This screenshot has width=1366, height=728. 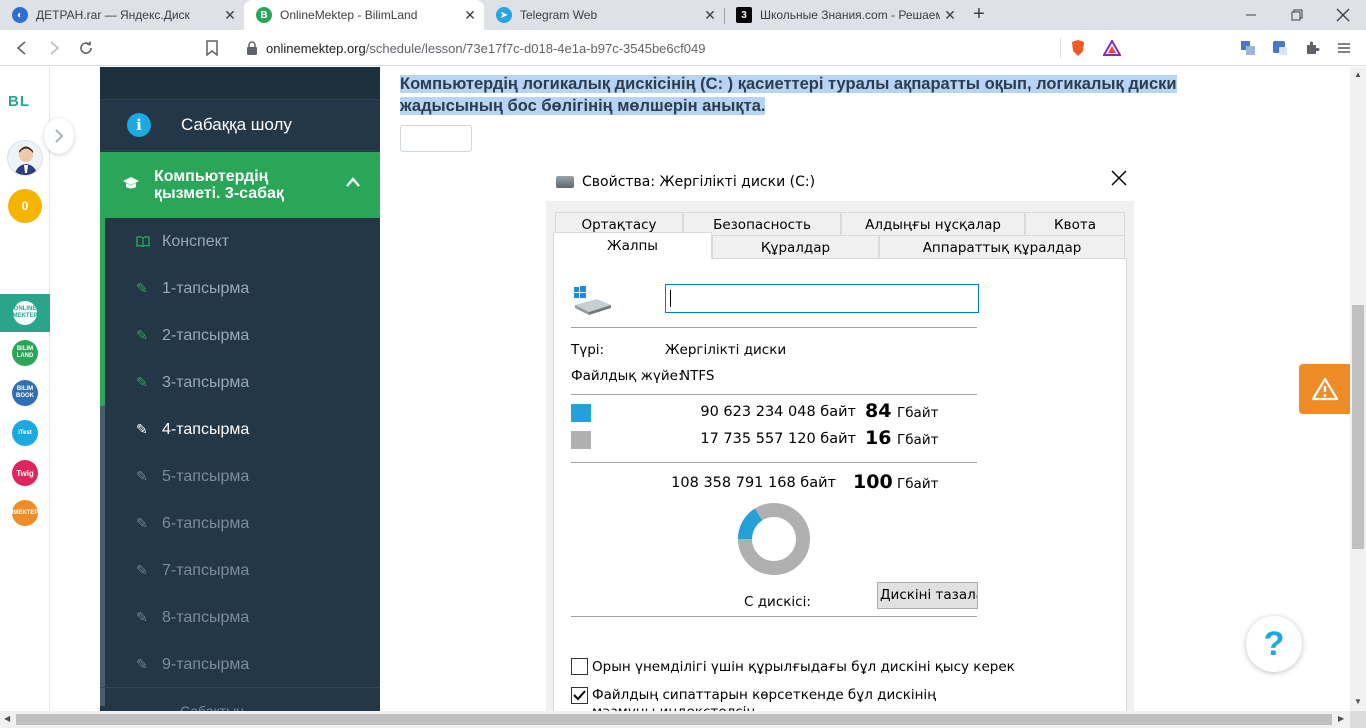 What do you see at coordinates (846, 182) in the screenshot?
I see `dialog-title: Свойства: Жергілікті диски (C:)` at bounding box center [846, 182].